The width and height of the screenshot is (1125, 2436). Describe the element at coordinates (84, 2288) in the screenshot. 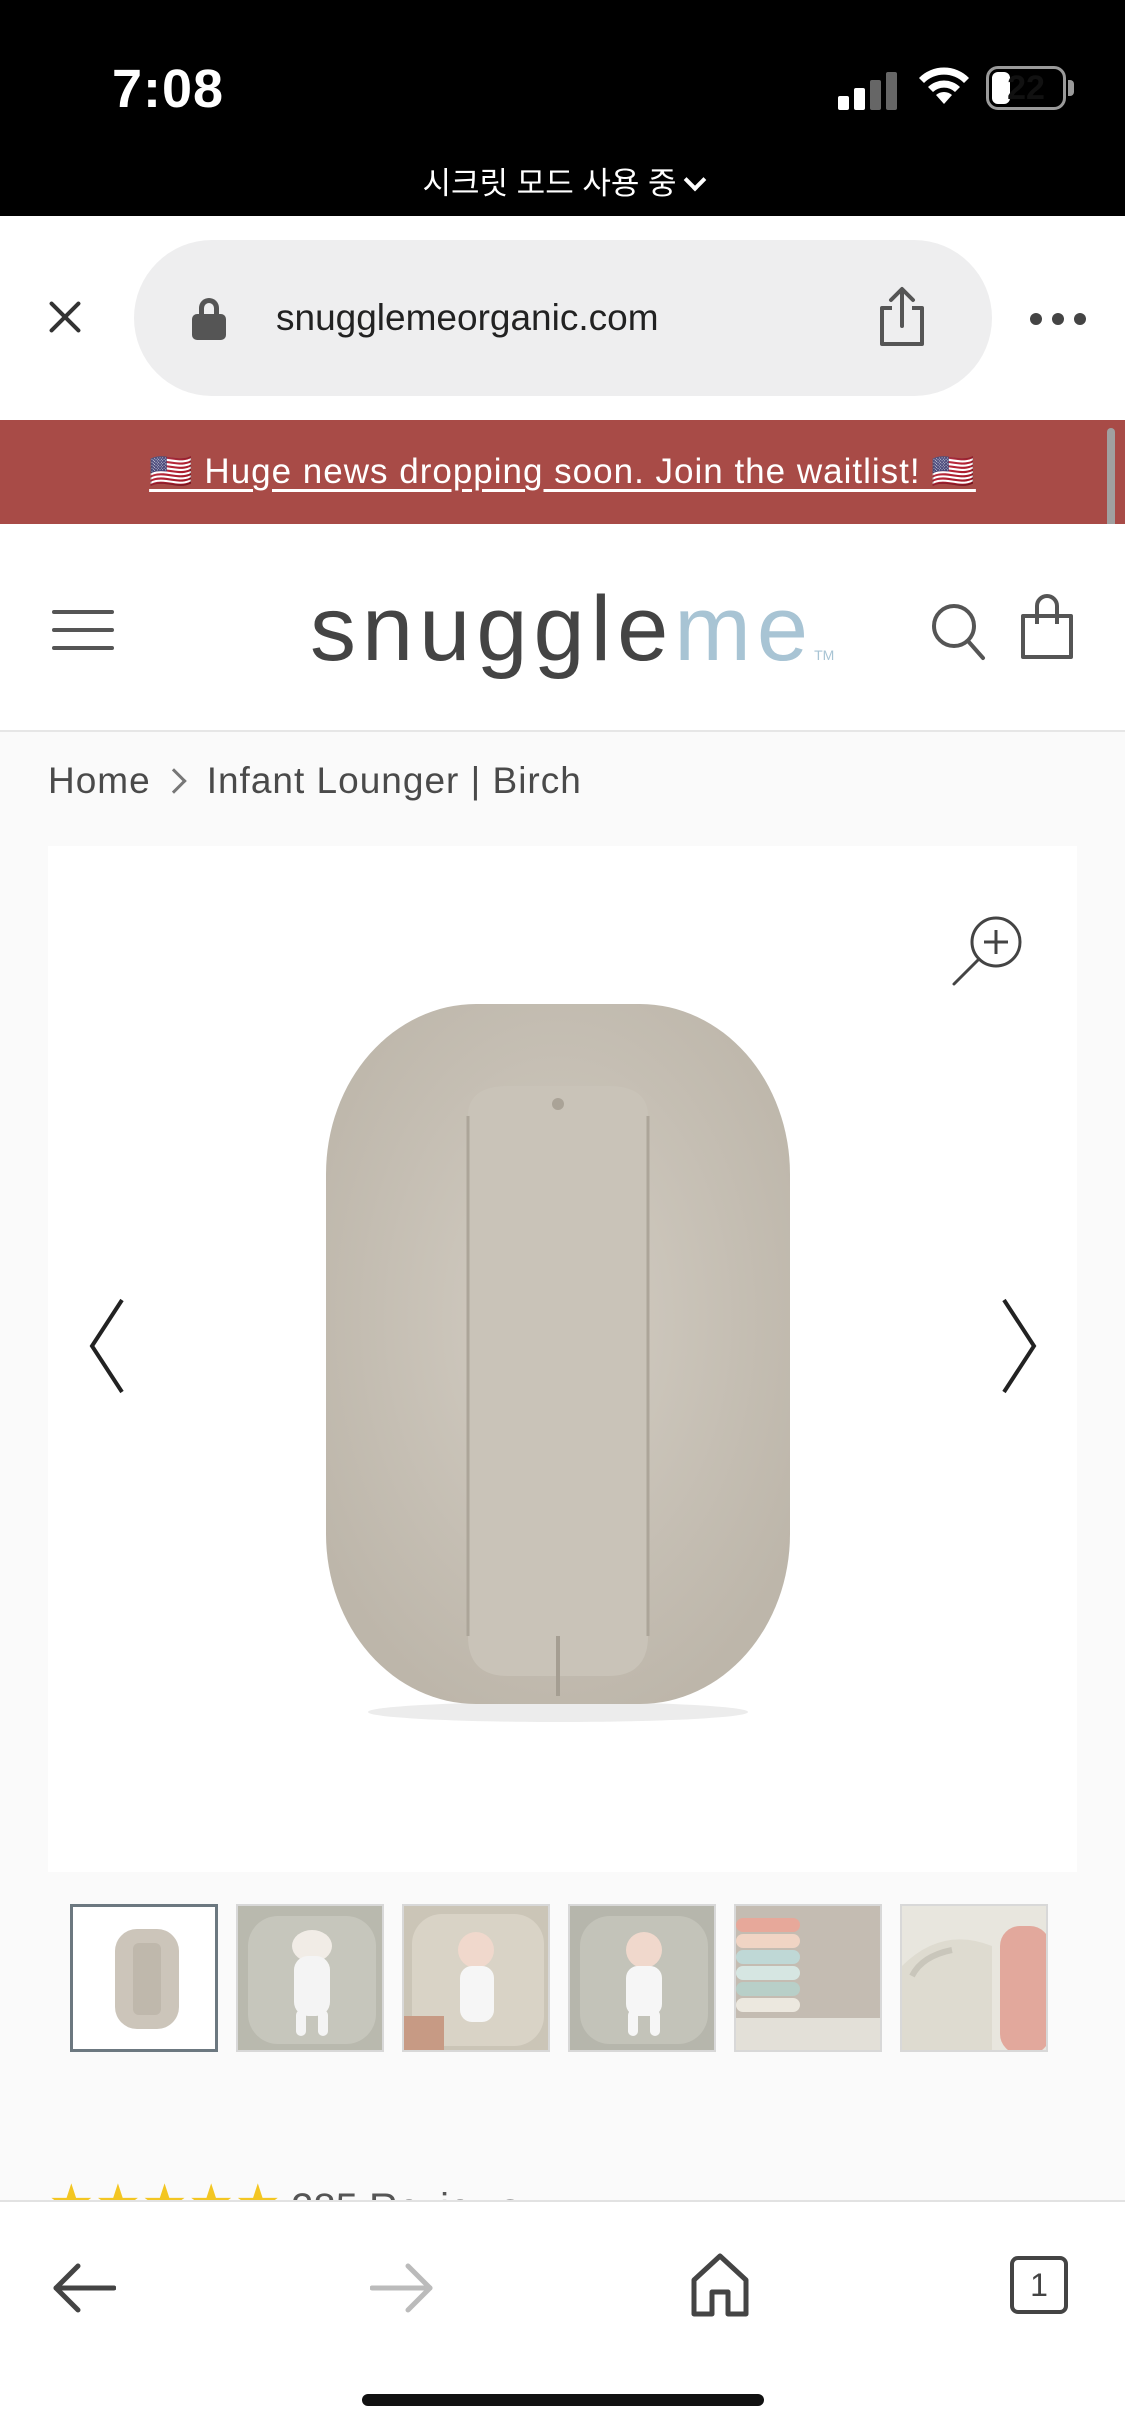

I see `back-arrow-icon` at that location.